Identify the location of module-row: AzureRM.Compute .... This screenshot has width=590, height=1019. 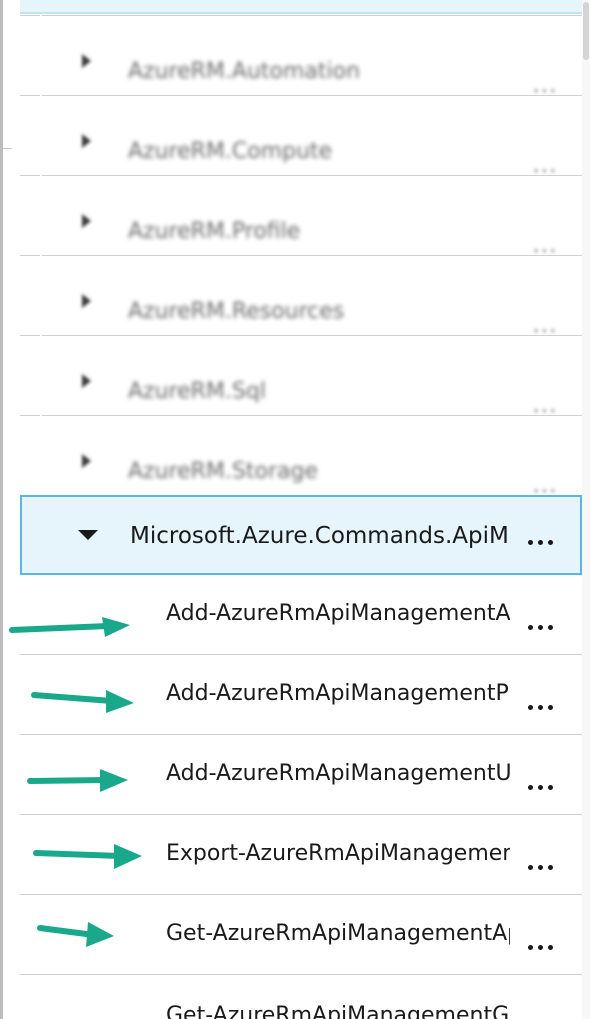
(301, 136).